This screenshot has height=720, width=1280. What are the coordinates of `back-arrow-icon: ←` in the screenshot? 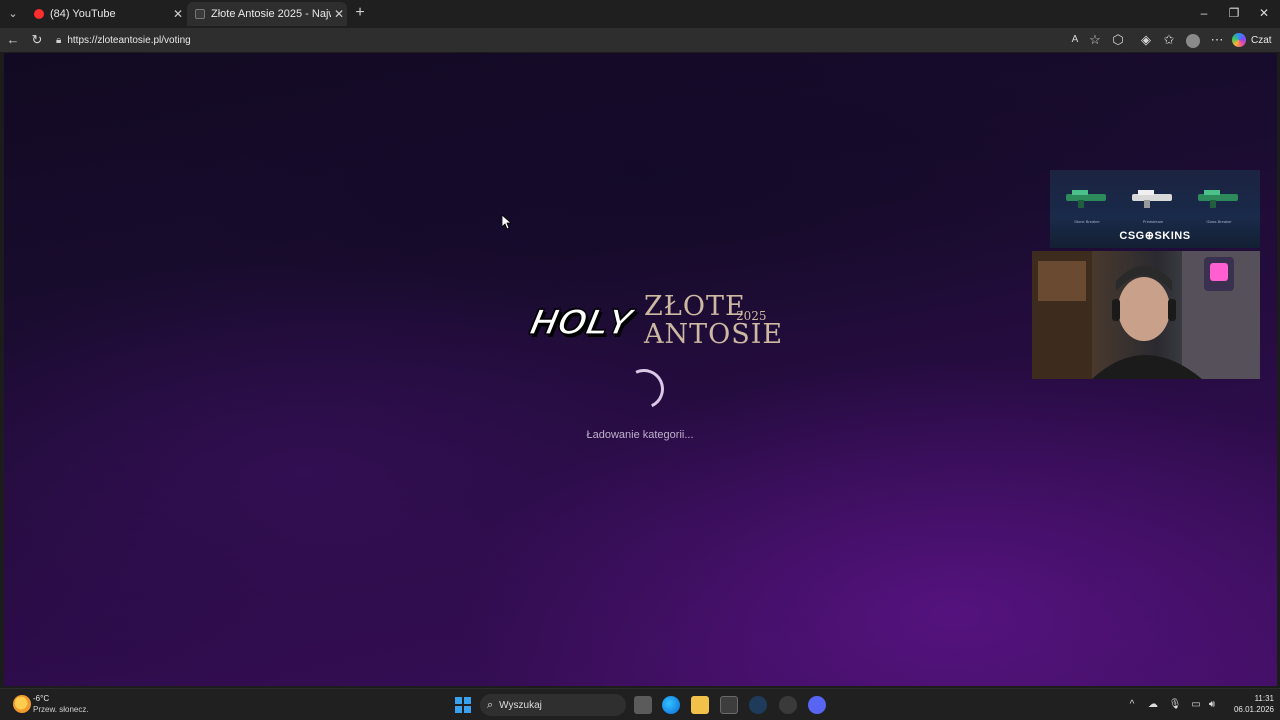 It's located at (13, 40).